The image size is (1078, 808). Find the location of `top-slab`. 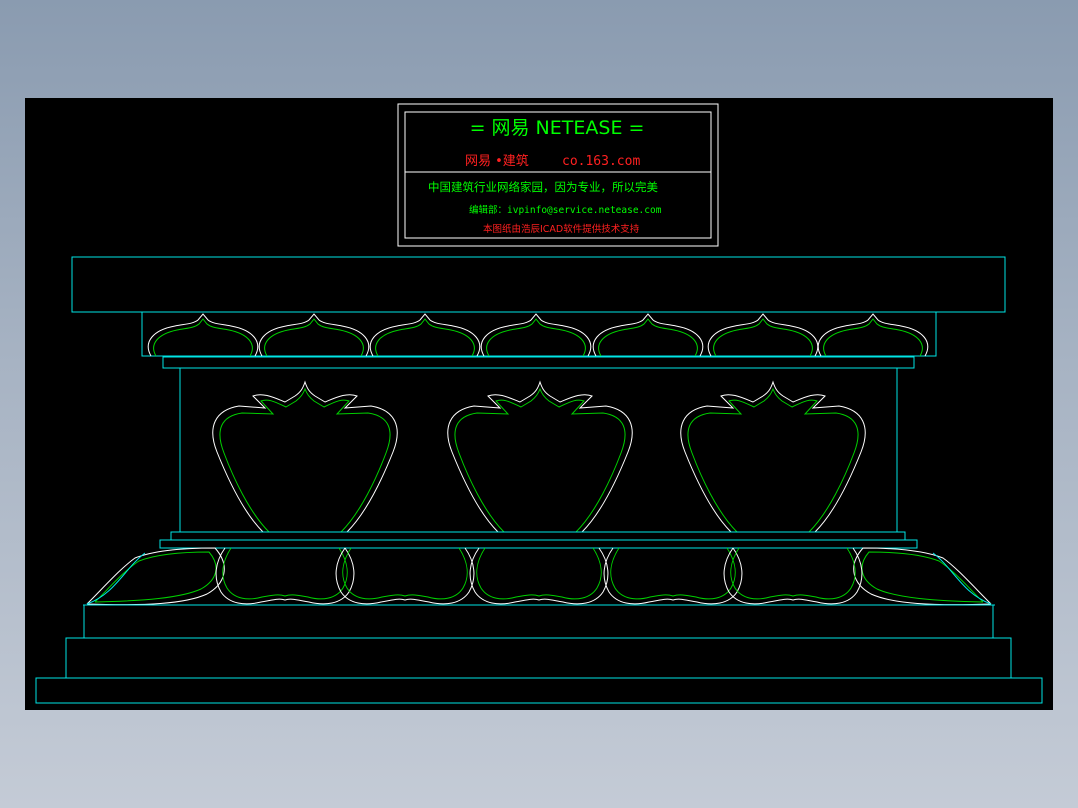

top-slab is located at coordinates (538, 284).